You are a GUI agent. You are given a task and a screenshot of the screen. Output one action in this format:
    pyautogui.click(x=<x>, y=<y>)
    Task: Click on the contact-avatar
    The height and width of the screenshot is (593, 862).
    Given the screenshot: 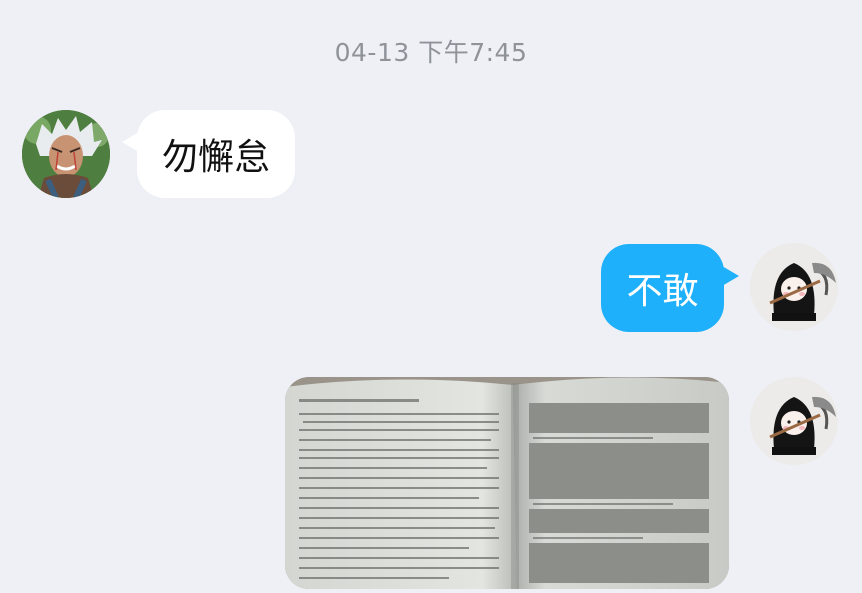 What is the action you would take?
    pyautogui.click(x=66, y=154)
    